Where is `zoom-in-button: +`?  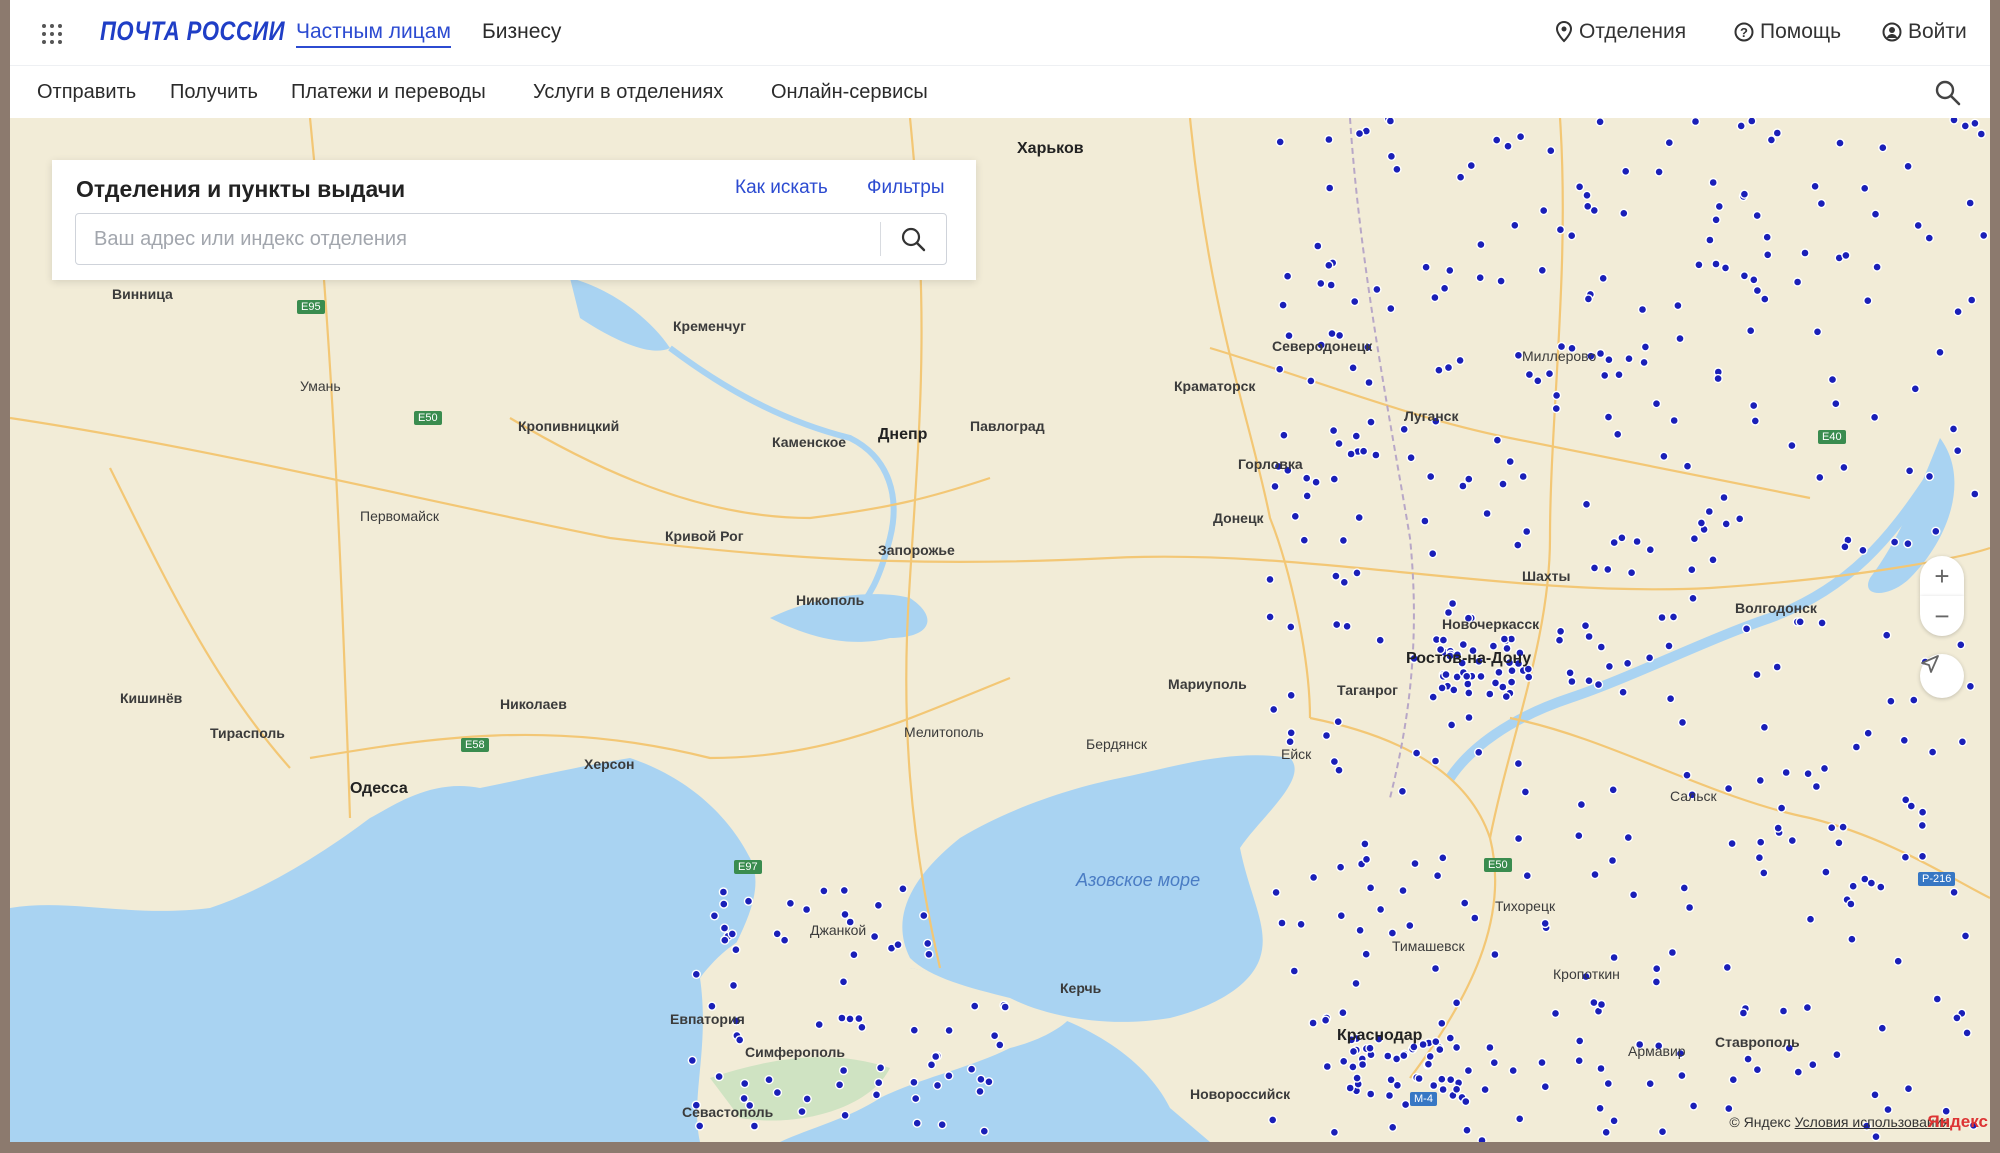
zoom-in-button: + is located at coordinates (1942, 576).